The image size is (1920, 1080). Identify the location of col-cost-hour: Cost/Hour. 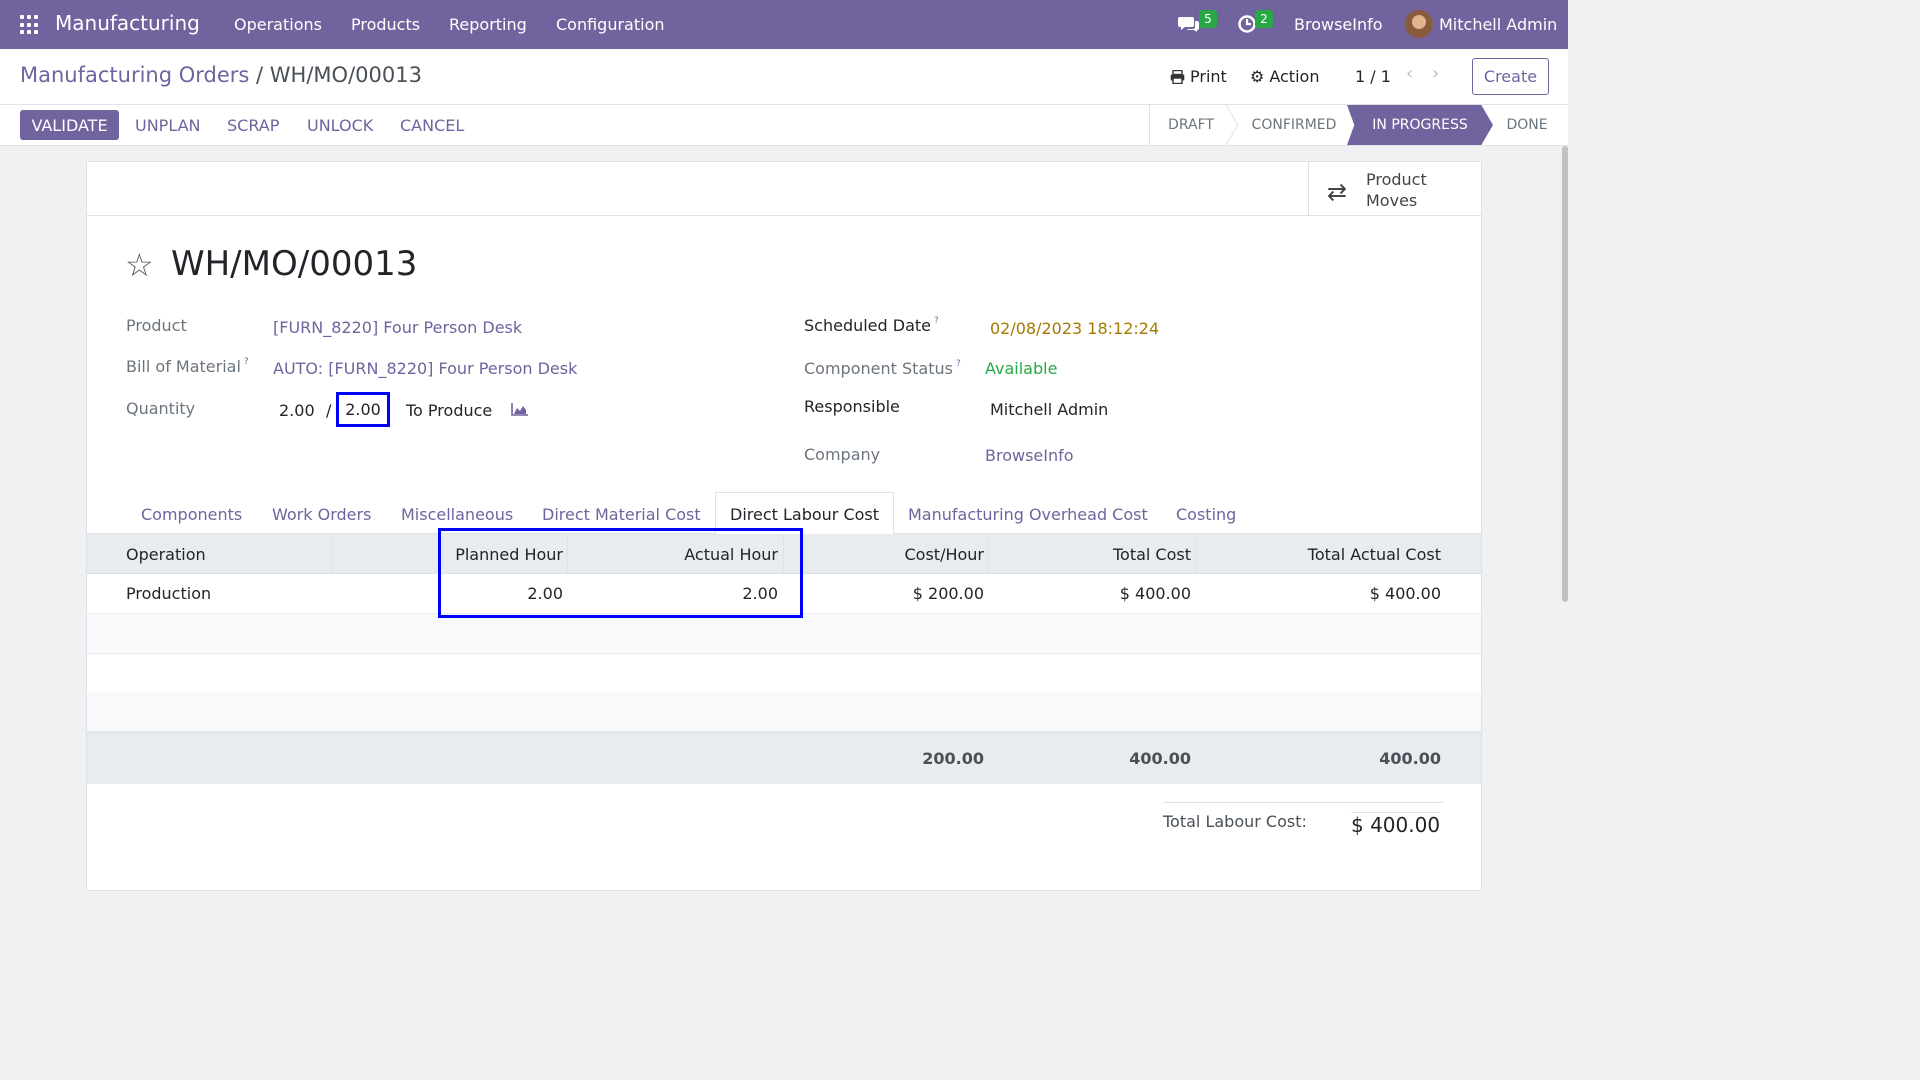
(945, 554).